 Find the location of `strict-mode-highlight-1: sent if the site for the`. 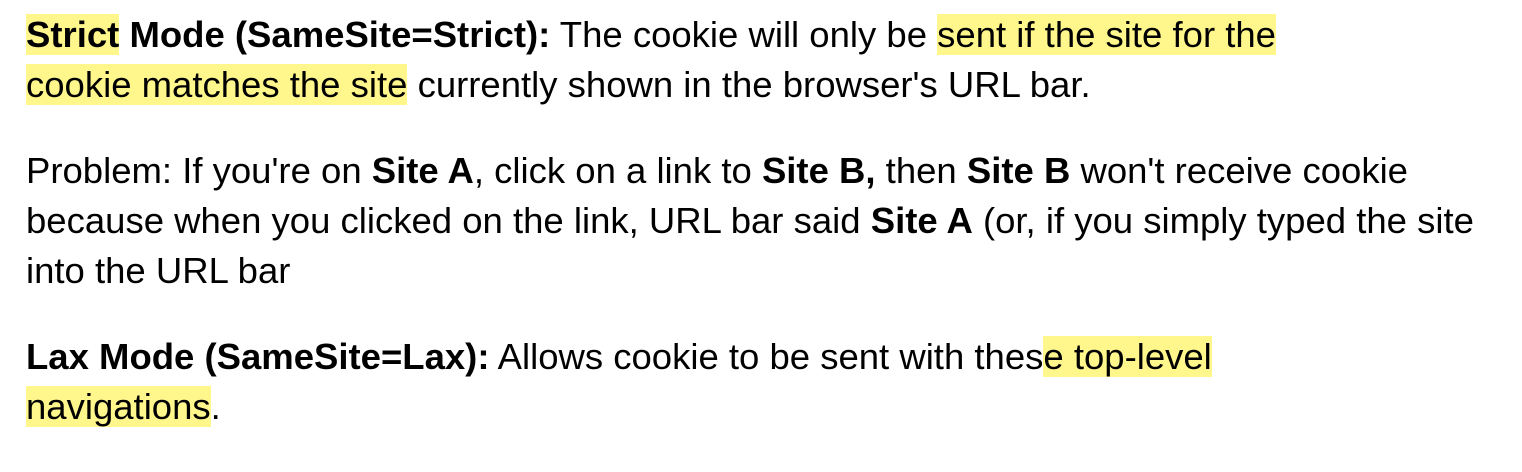

strict-mode-highlight-1: sent if the site for the is located at coordinates (1106, 34).